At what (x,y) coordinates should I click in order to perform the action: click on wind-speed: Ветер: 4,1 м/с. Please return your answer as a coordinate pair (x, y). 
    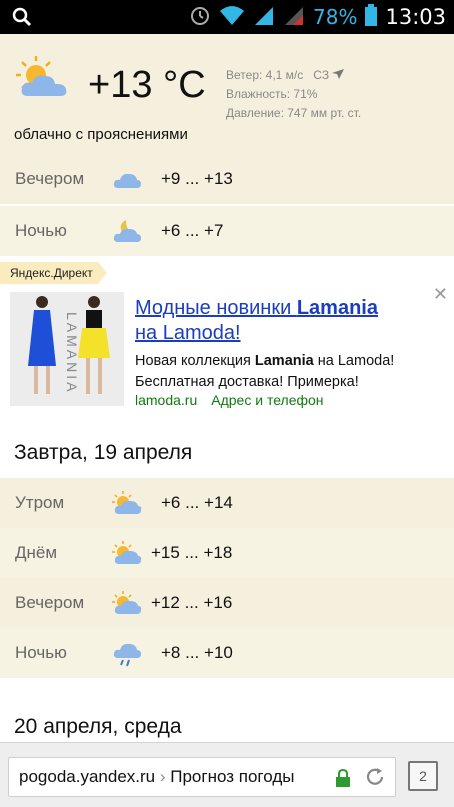
    Looking at the image, I should click on (265, 75).